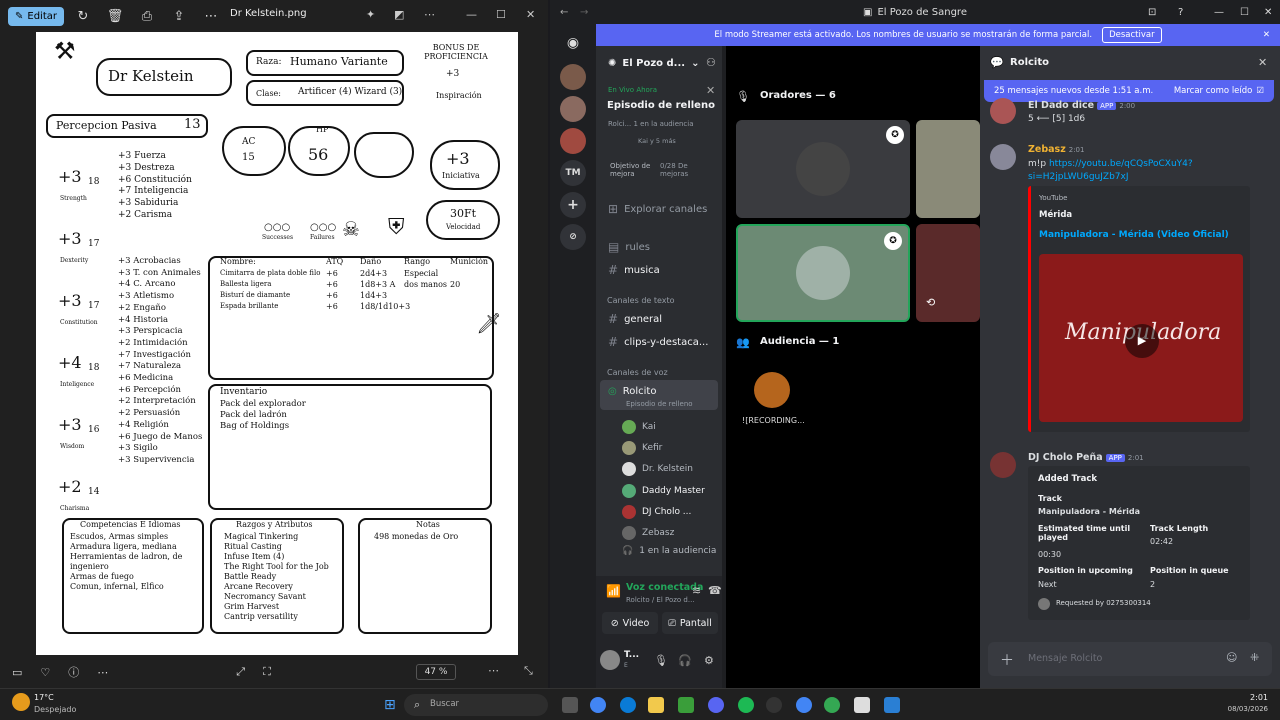 The height and width of the screenshot is (720, 1280). What do you see at coordinates (267, 672) in the screenshot?
I see `actual-size-icon: ⛶` at bounding box center [267, 672].